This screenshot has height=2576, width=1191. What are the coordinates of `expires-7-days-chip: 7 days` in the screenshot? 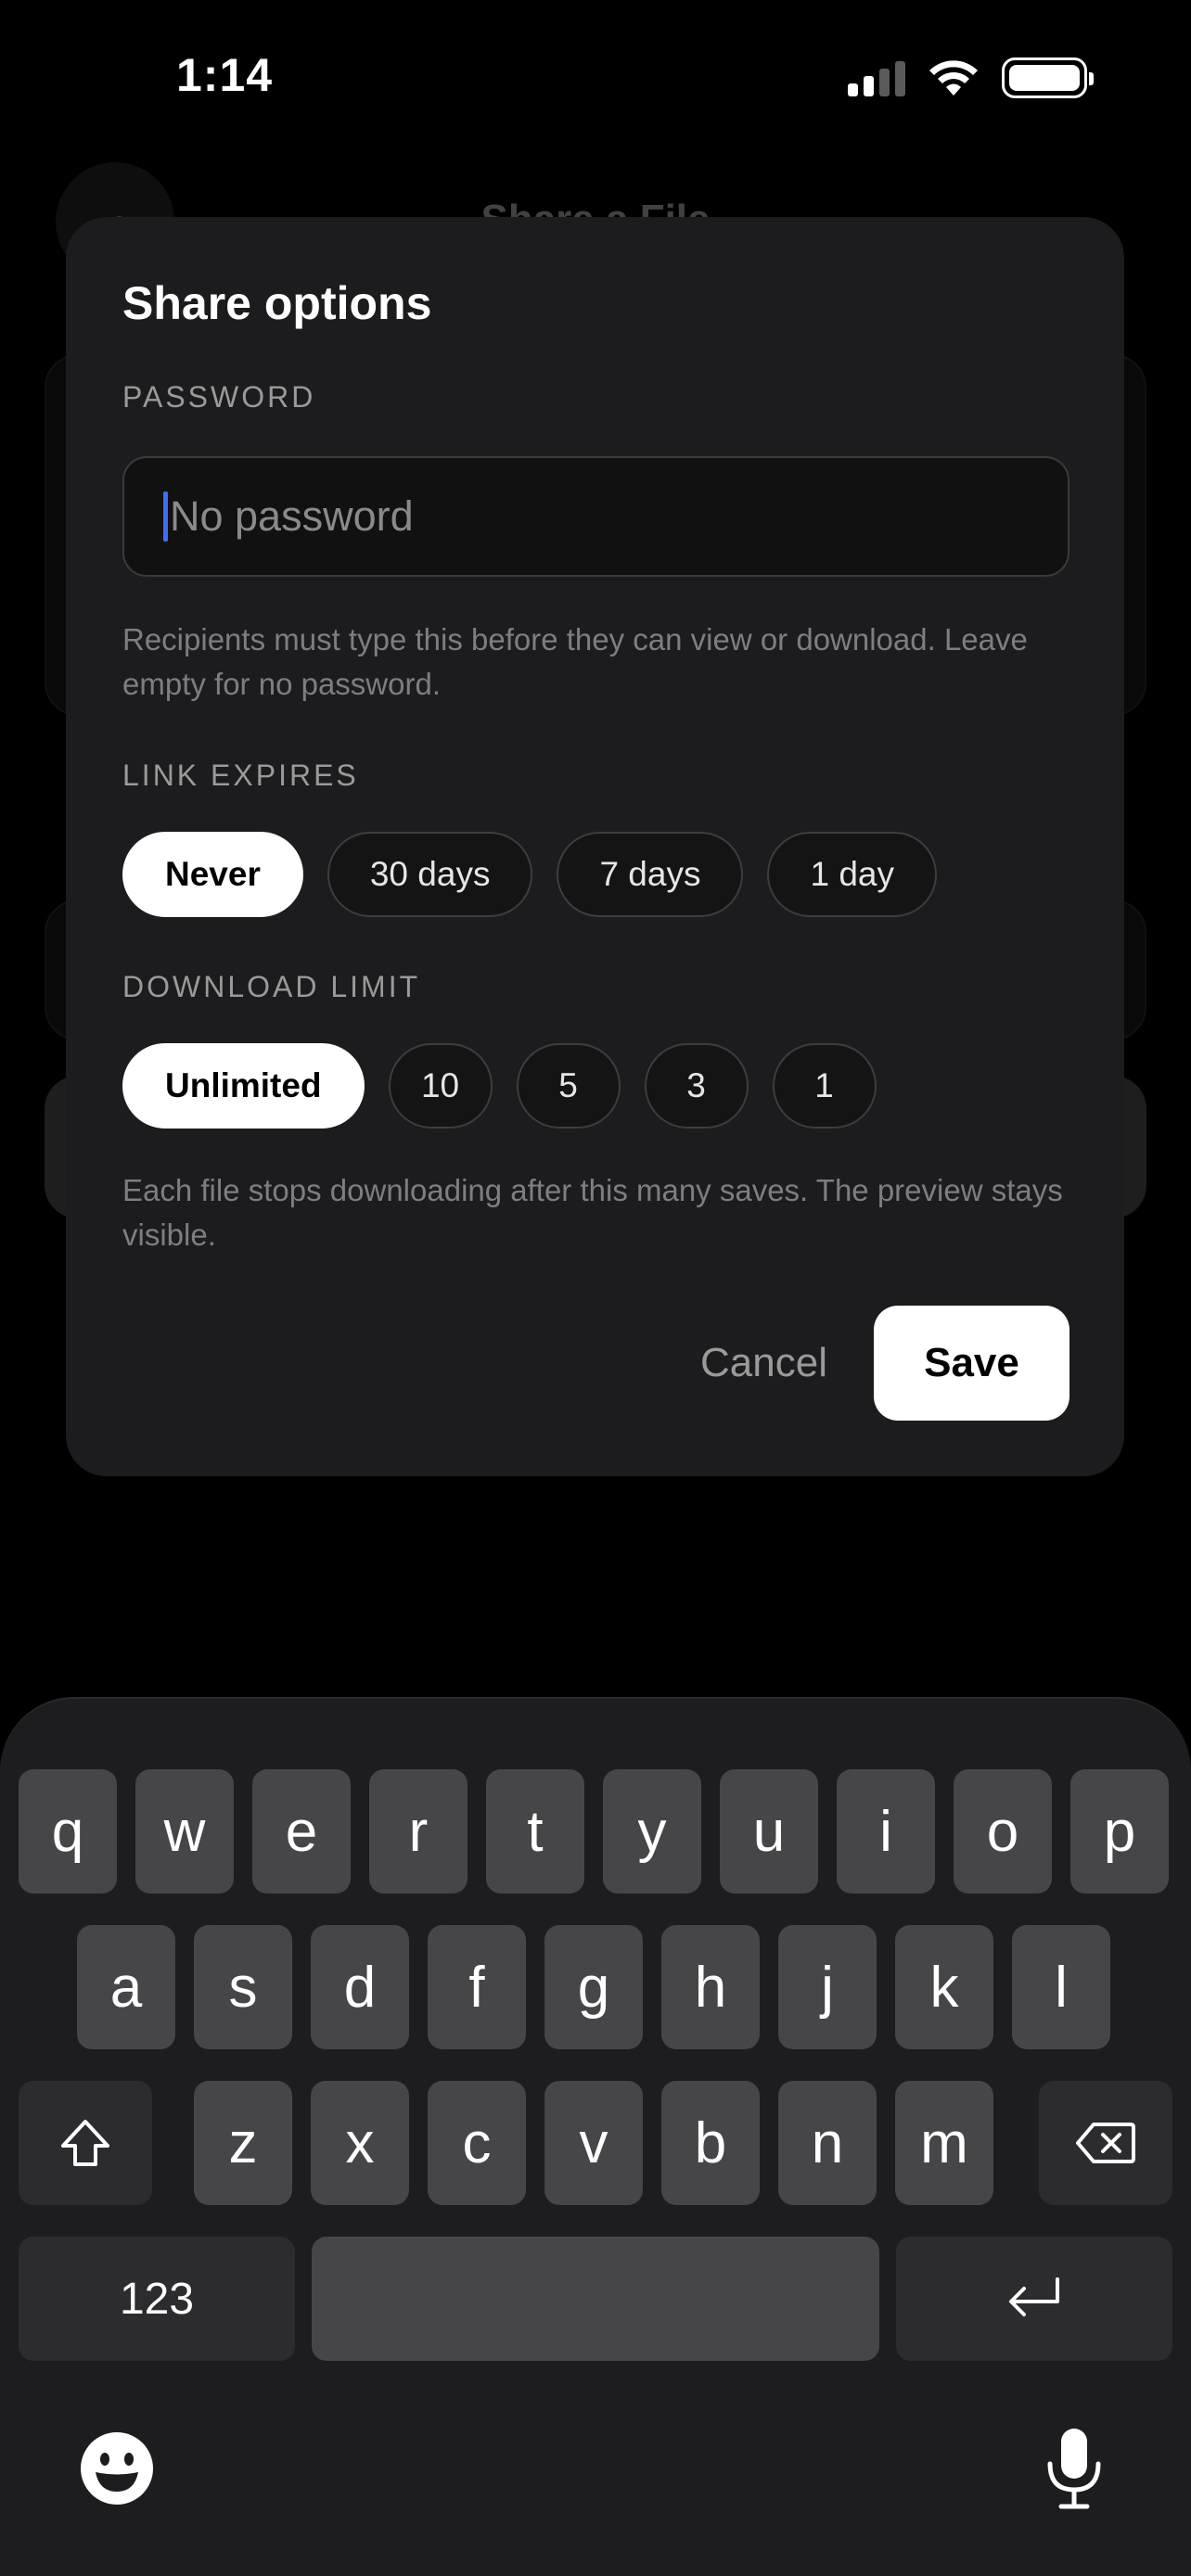 It's located at (650, 874).